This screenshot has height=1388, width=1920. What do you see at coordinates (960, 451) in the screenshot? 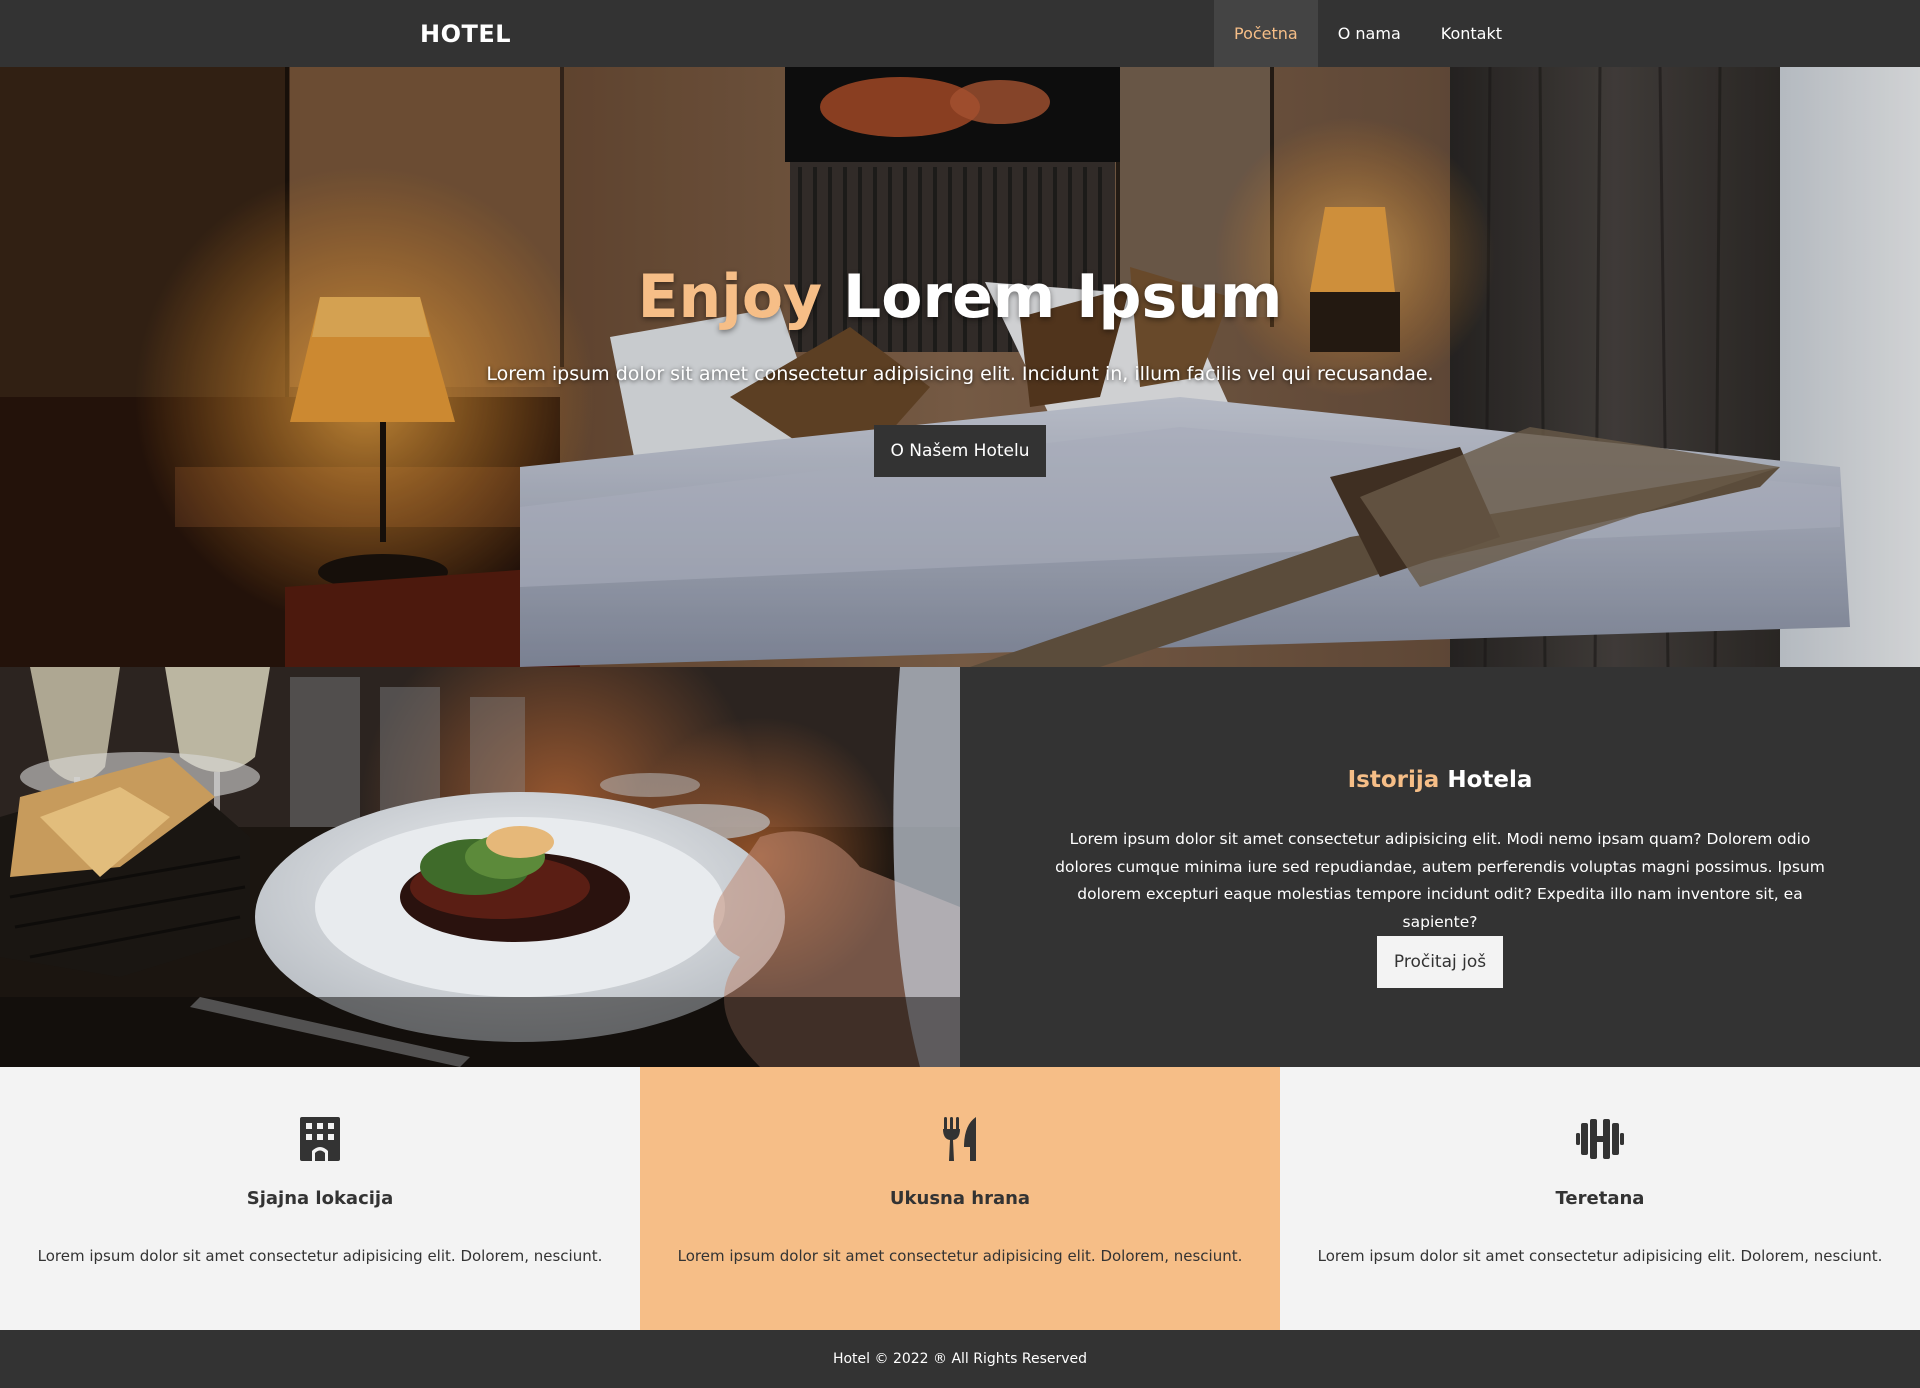
I see `about-hotel-button: O Našem Hotelu` at bounding box center [960, 451].